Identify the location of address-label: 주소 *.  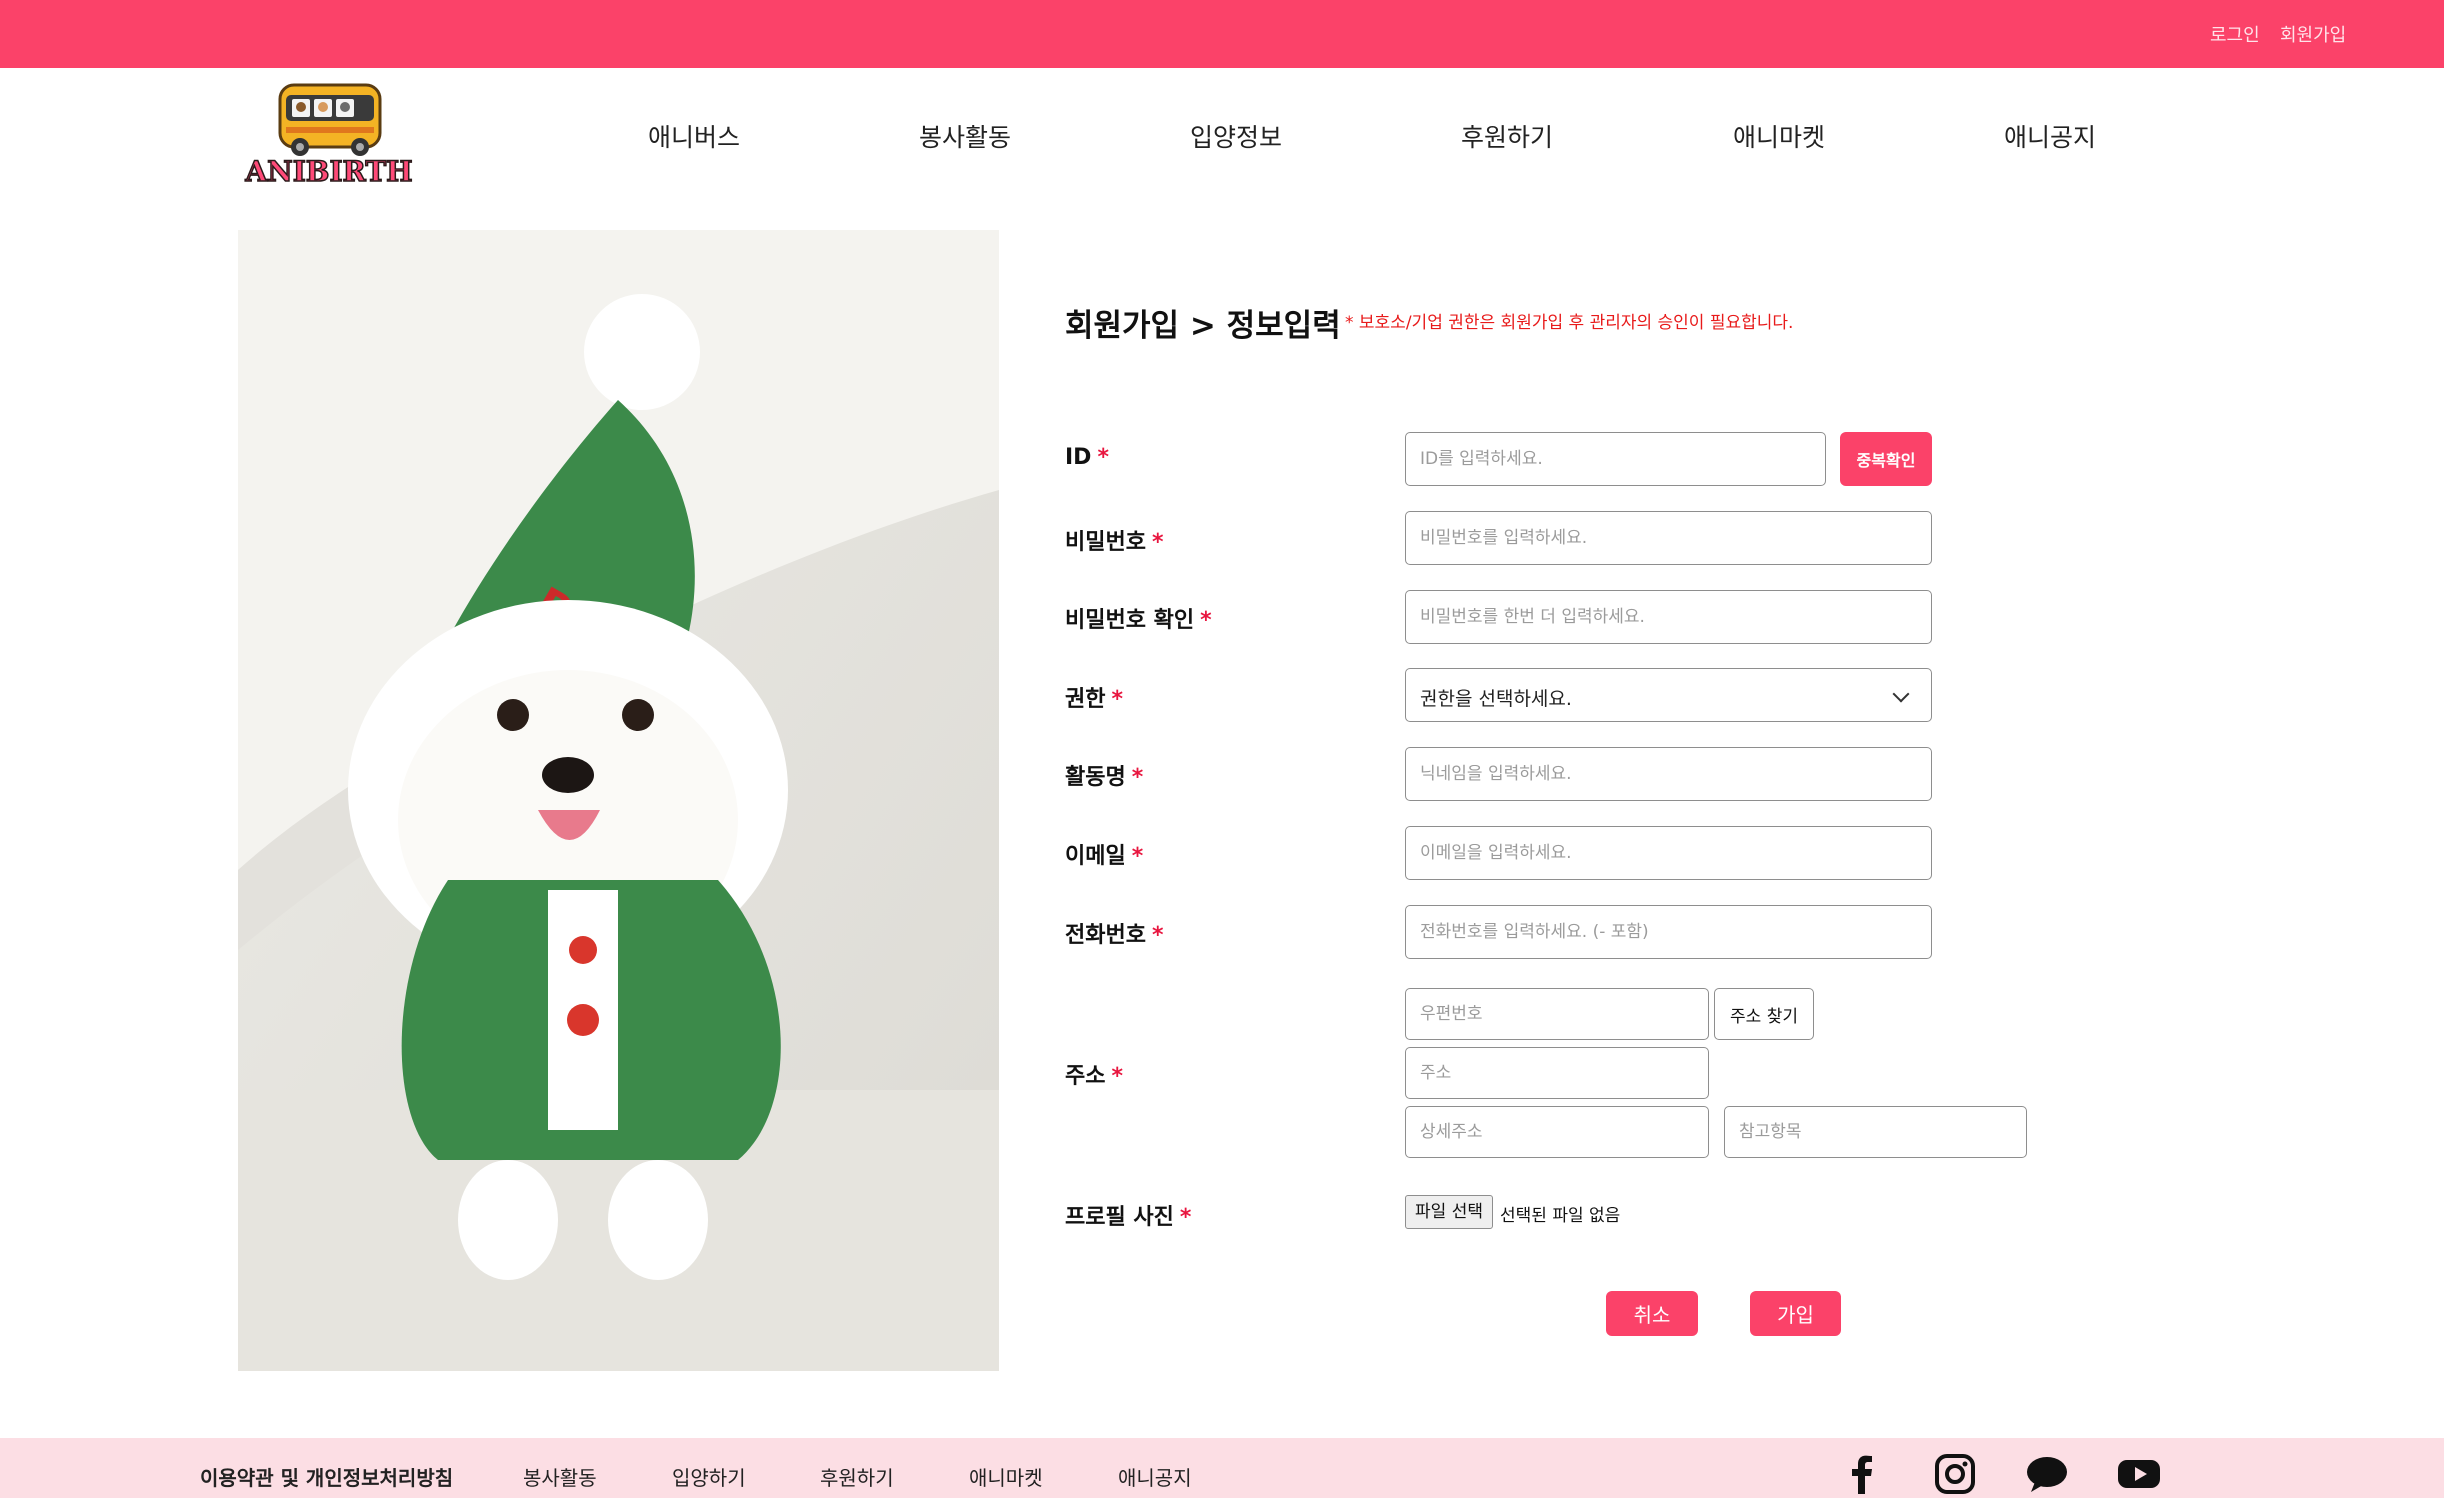
(1094, 1074).